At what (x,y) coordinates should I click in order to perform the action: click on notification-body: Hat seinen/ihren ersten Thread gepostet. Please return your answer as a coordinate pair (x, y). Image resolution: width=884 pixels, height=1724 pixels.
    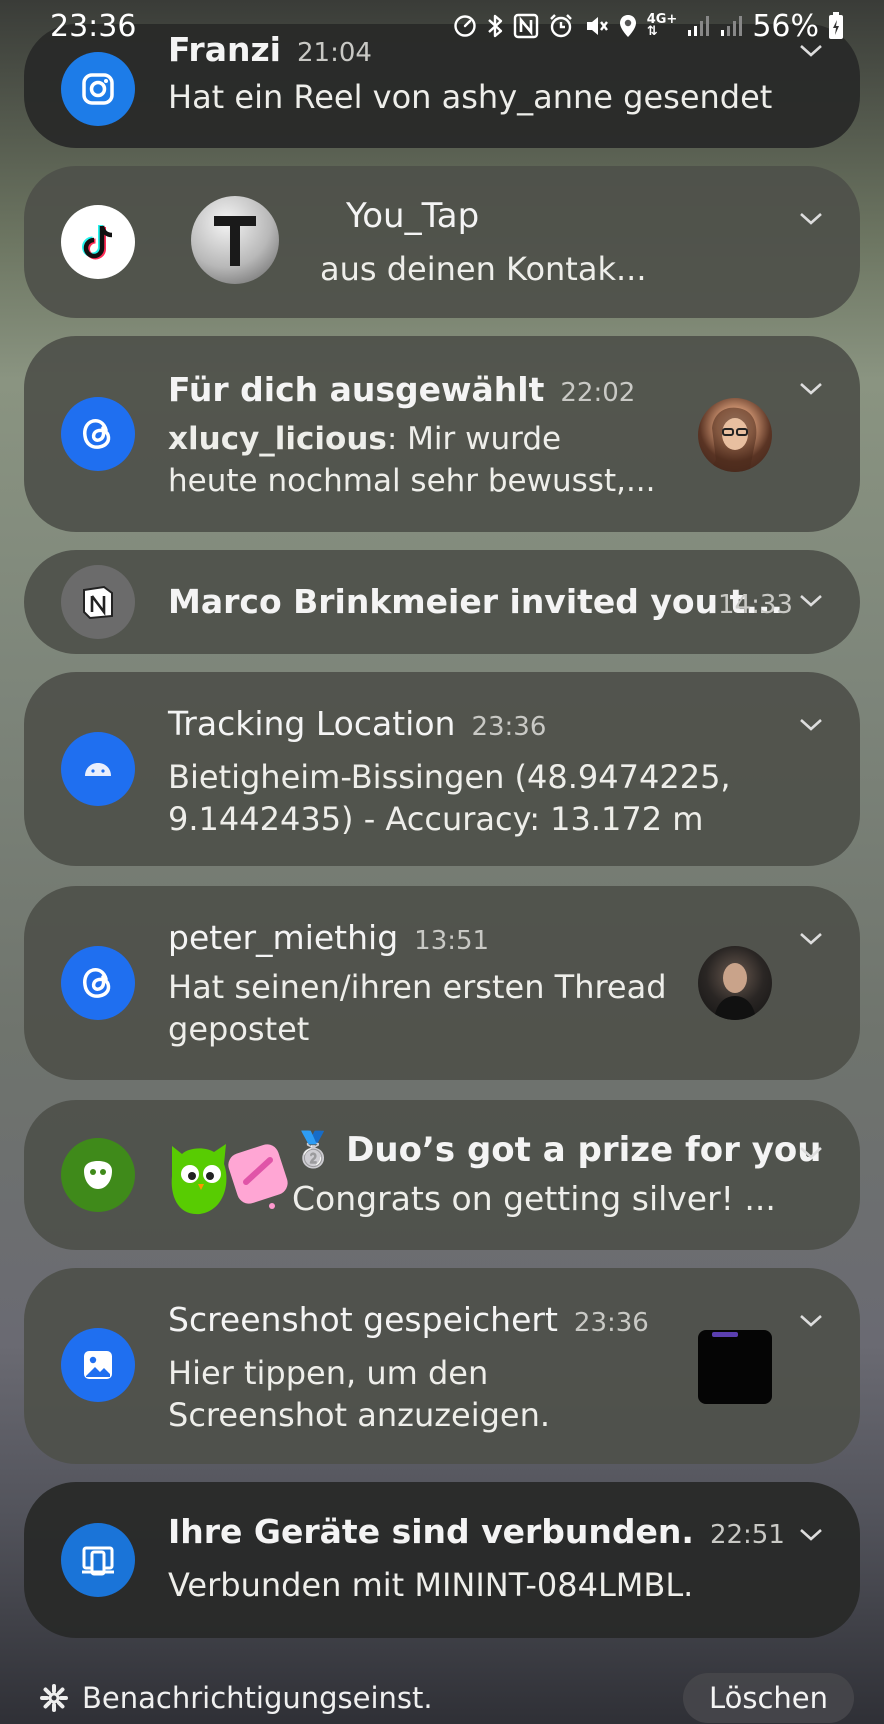
    Looking at the image, I should click on (417, 1008).